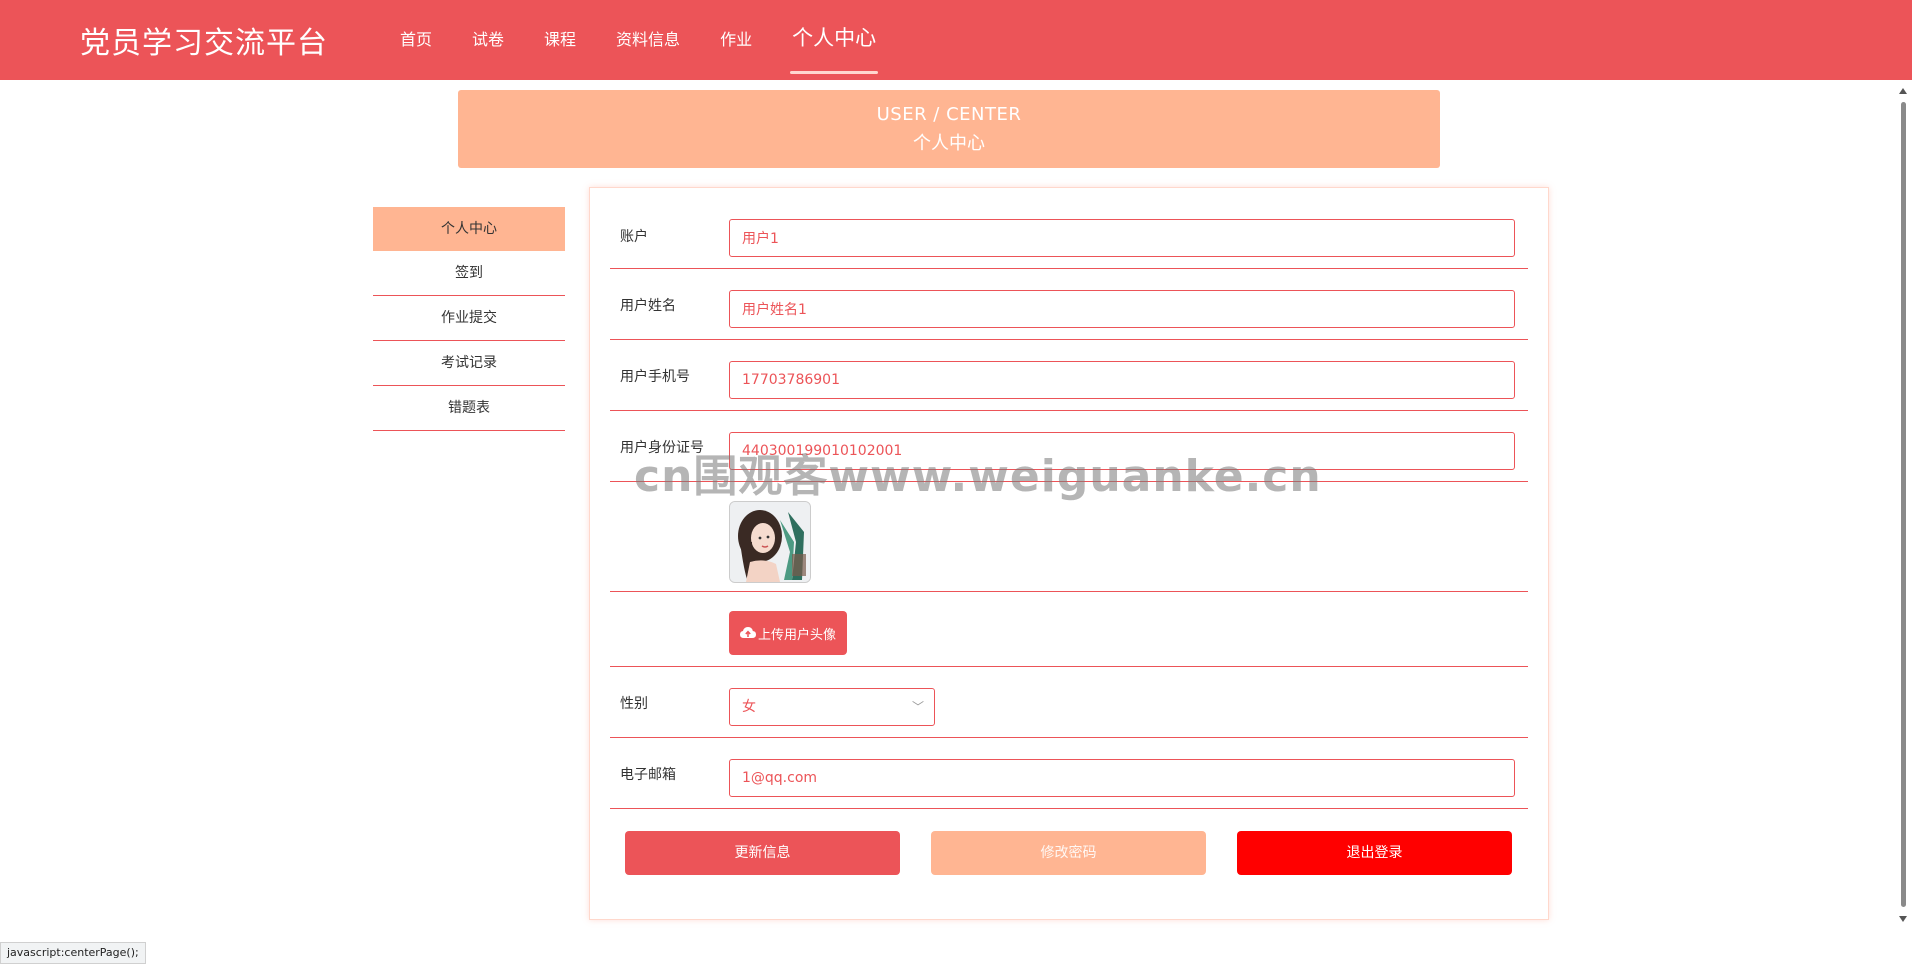 This screenshot has width=1912, height=964. I want to click on phone-label: 用户手机号, so click(655, 377).